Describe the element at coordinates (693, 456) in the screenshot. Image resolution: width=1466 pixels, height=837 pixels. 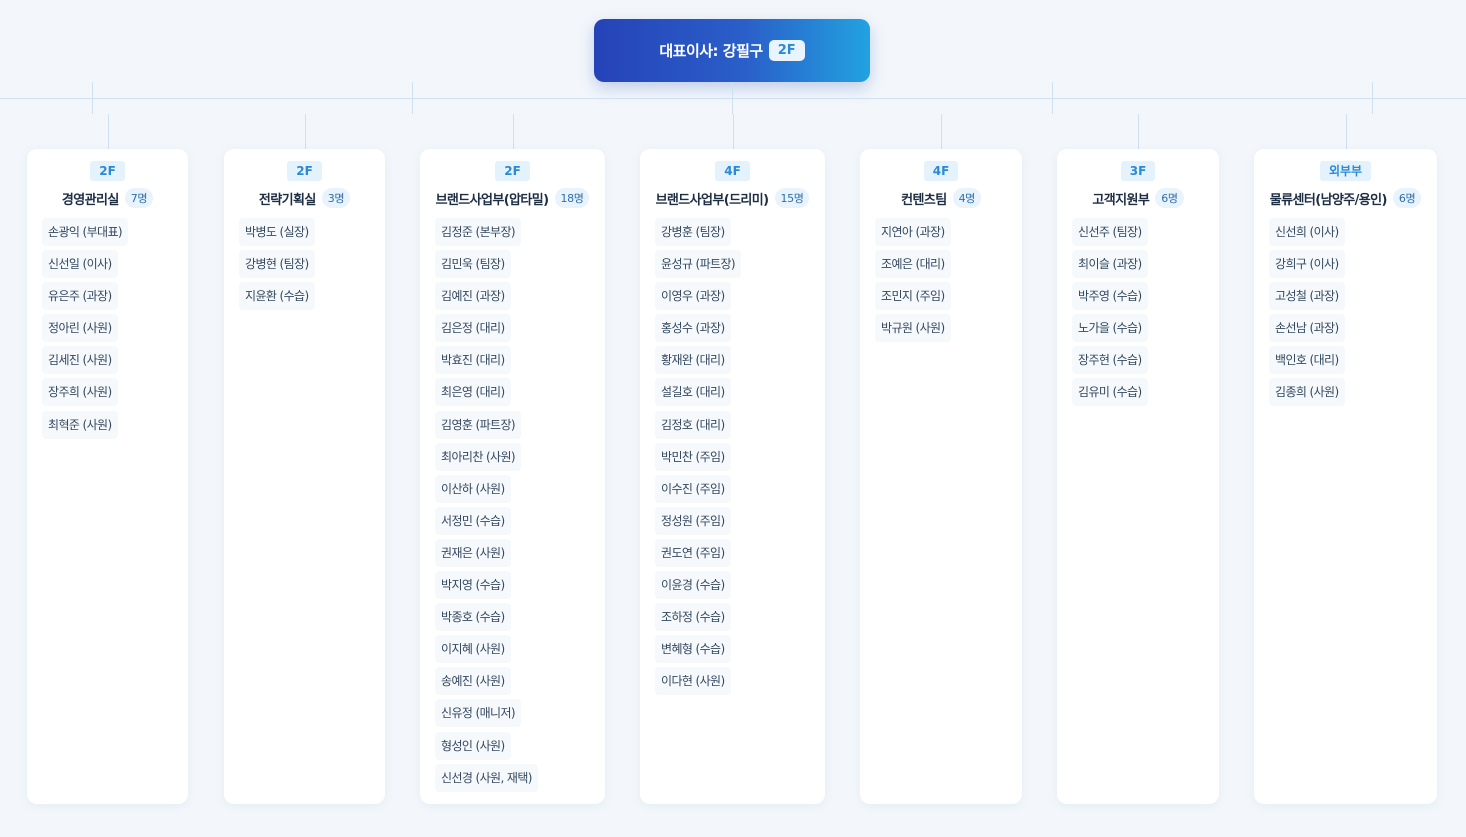
I see `member-item: 박민찬 (주임)` at that location.